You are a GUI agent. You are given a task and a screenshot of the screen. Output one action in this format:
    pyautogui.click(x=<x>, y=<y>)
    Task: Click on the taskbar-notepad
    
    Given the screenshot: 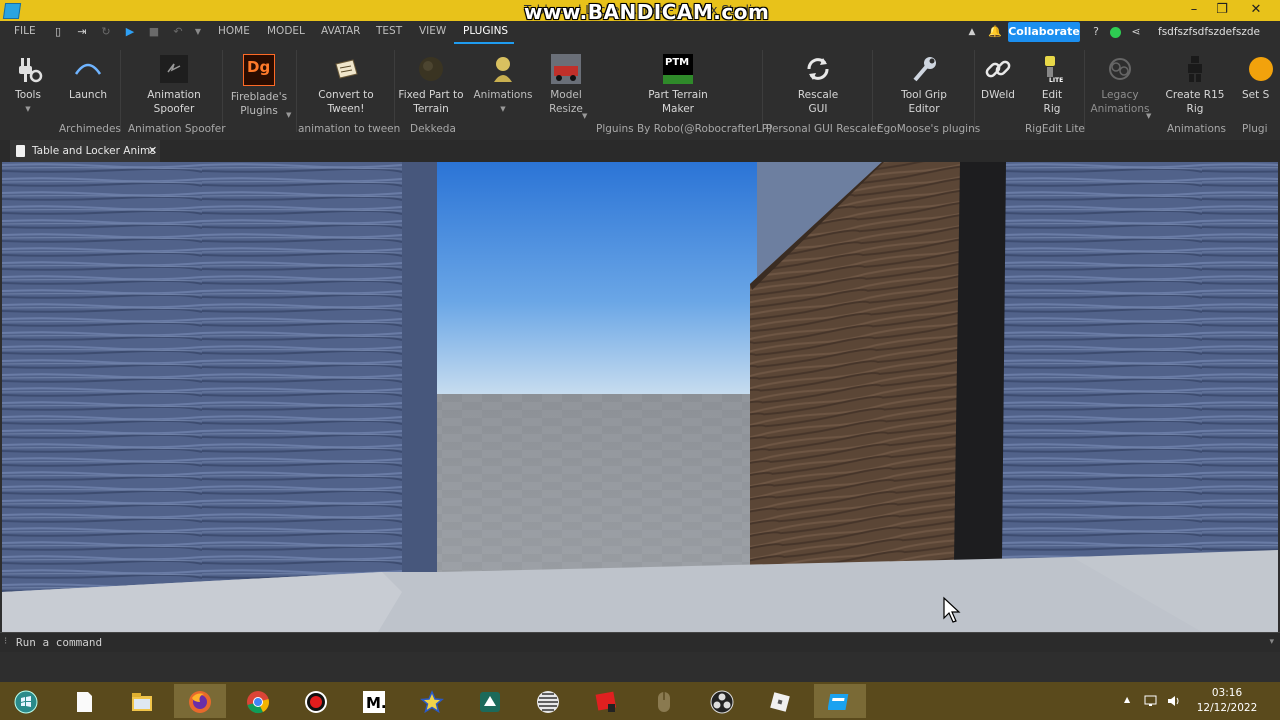 What is the action you would take?
    pyautogui.click(x=84, y=701)
    